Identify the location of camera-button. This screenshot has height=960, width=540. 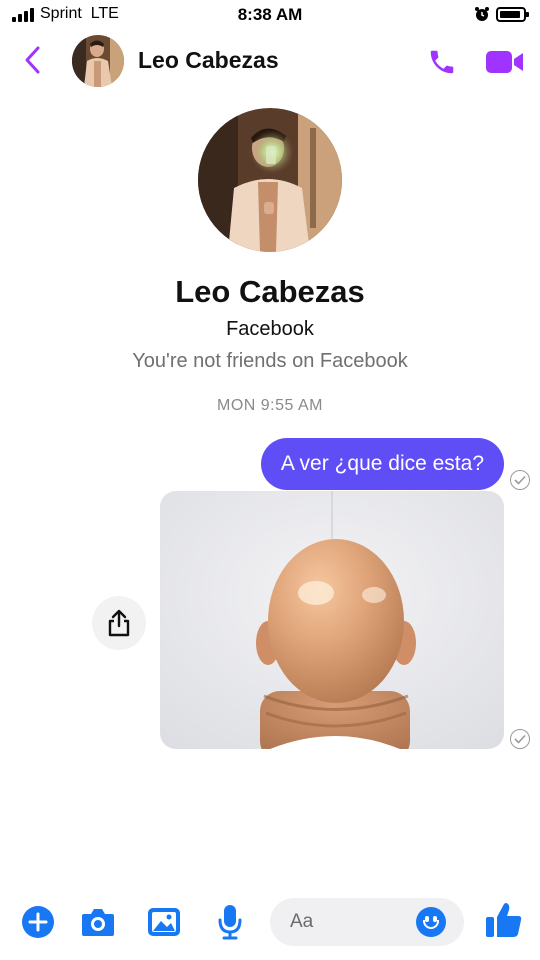
(98, 922).